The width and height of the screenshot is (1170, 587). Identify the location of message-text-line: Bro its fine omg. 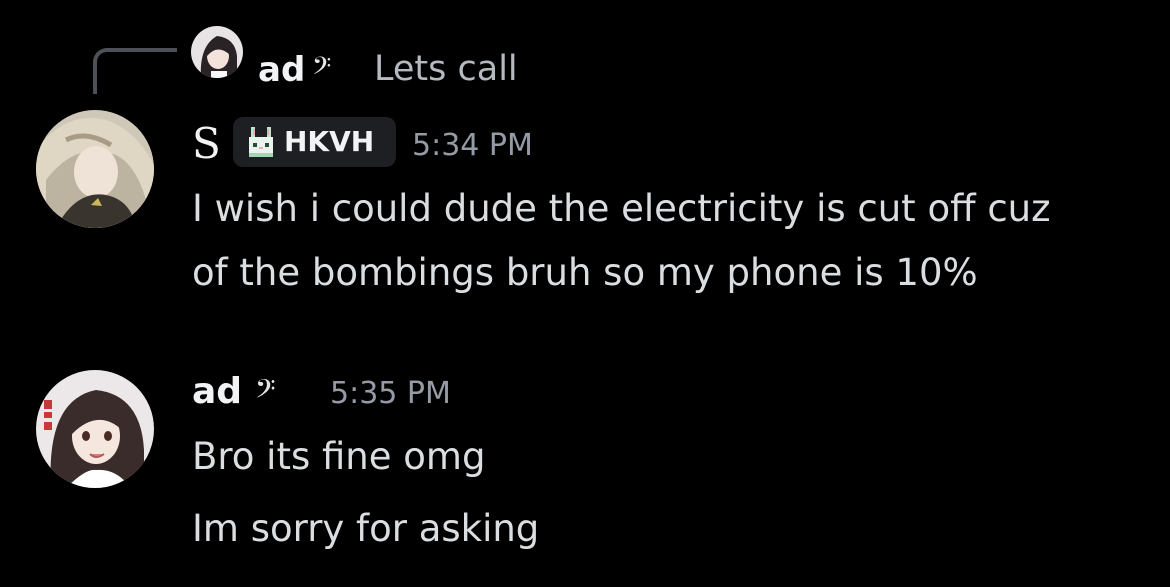
(338, 457).